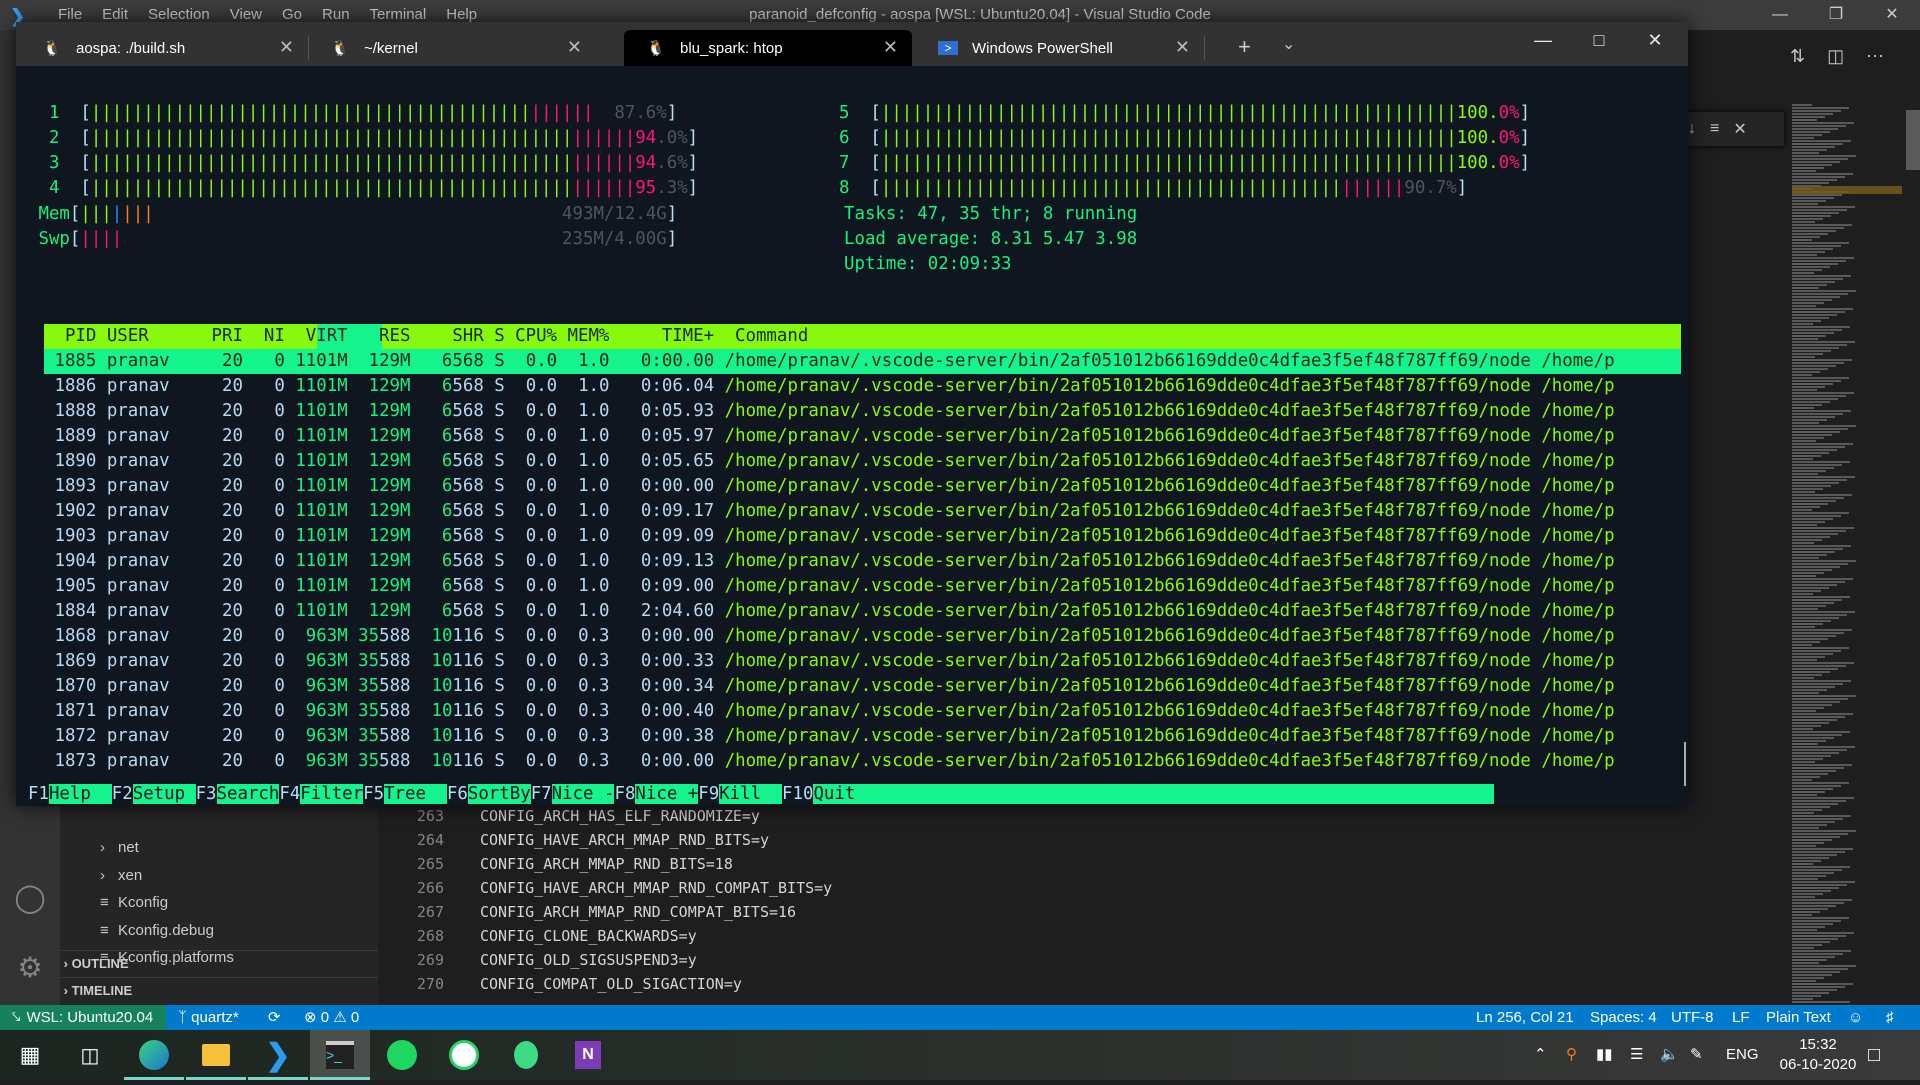 The height and width of the screenshot is (1085, 1920). I want to click on cursor-position: Ln 256, Col 21, so click(1525, 1017).